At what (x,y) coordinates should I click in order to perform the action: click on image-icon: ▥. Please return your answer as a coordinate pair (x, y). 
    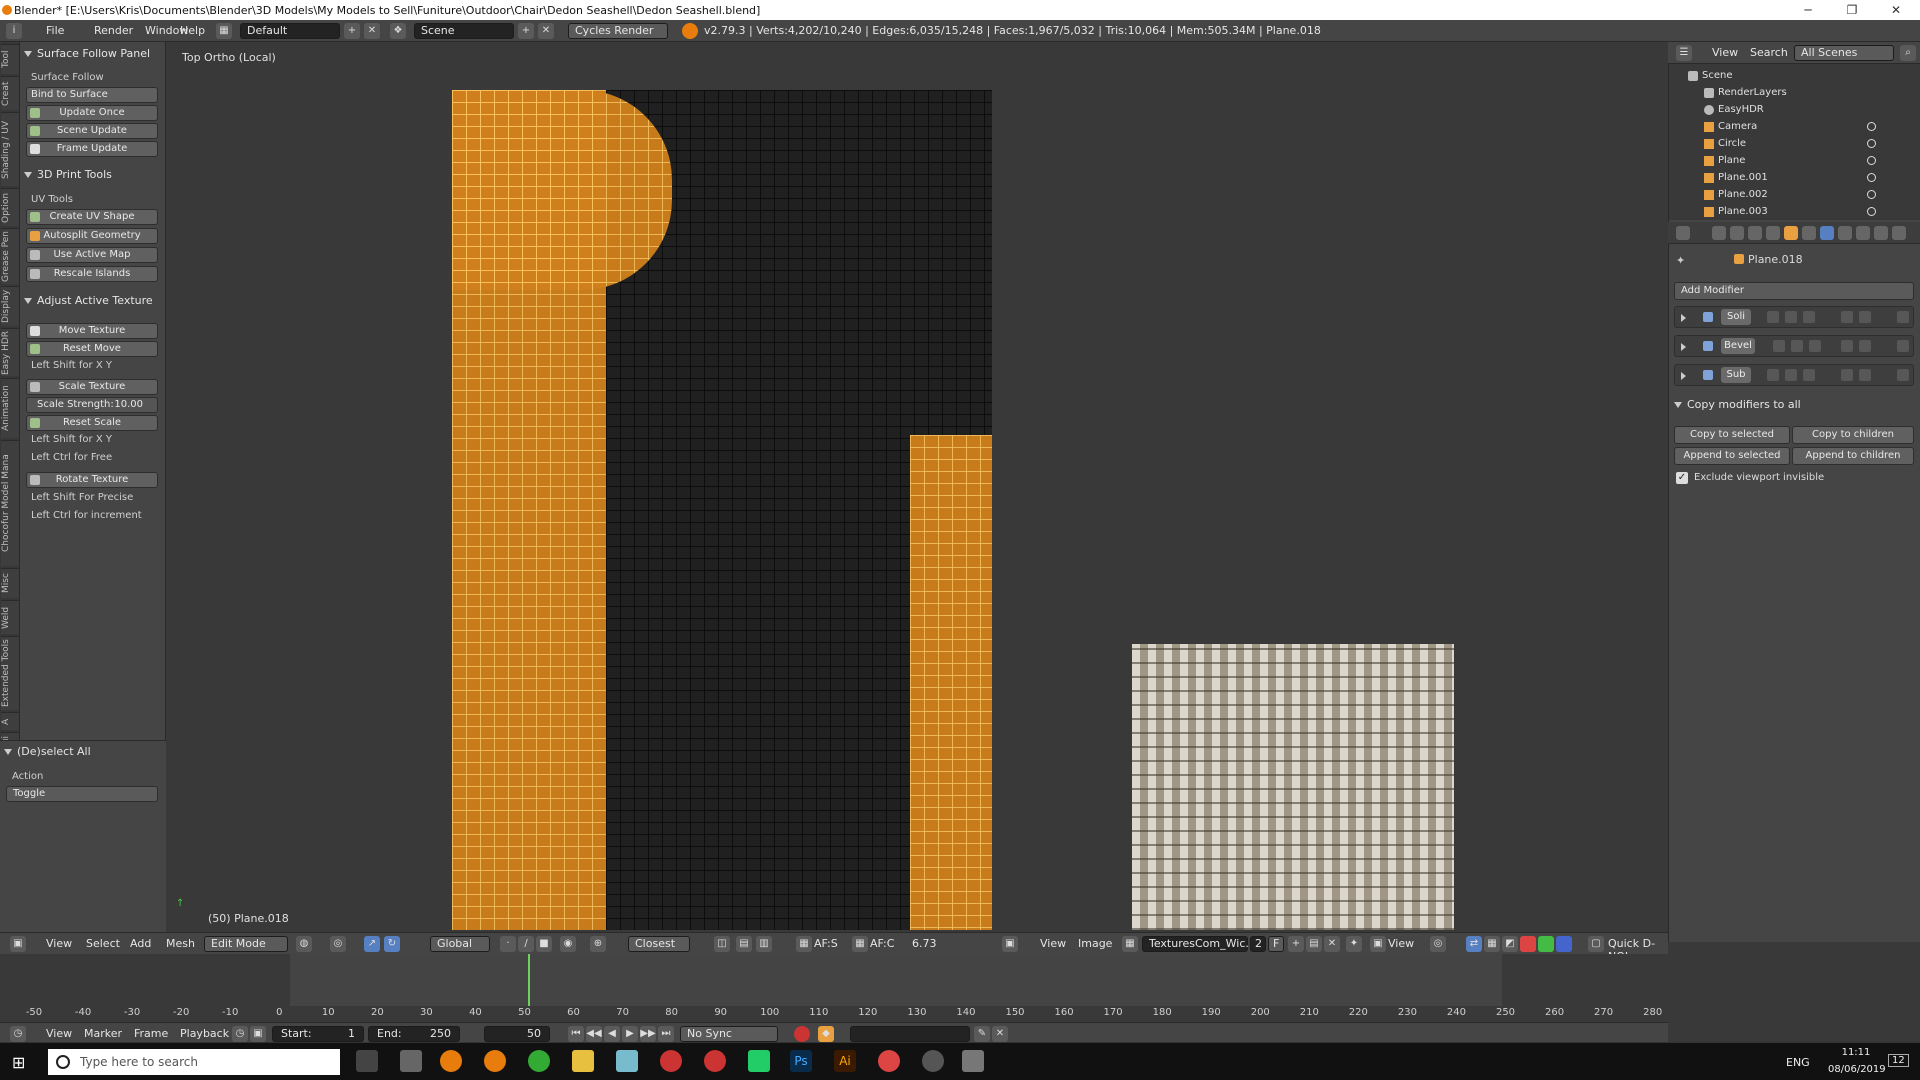
    Looking at the image, I should click on (764, 944).